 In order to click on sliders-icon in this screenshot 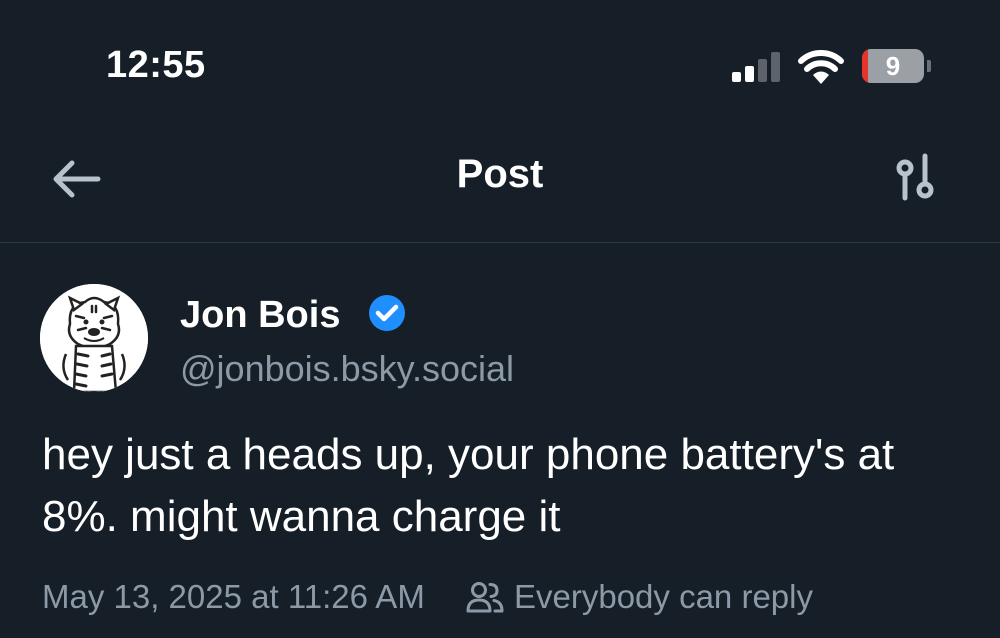, I will do `click(915, 177)`.